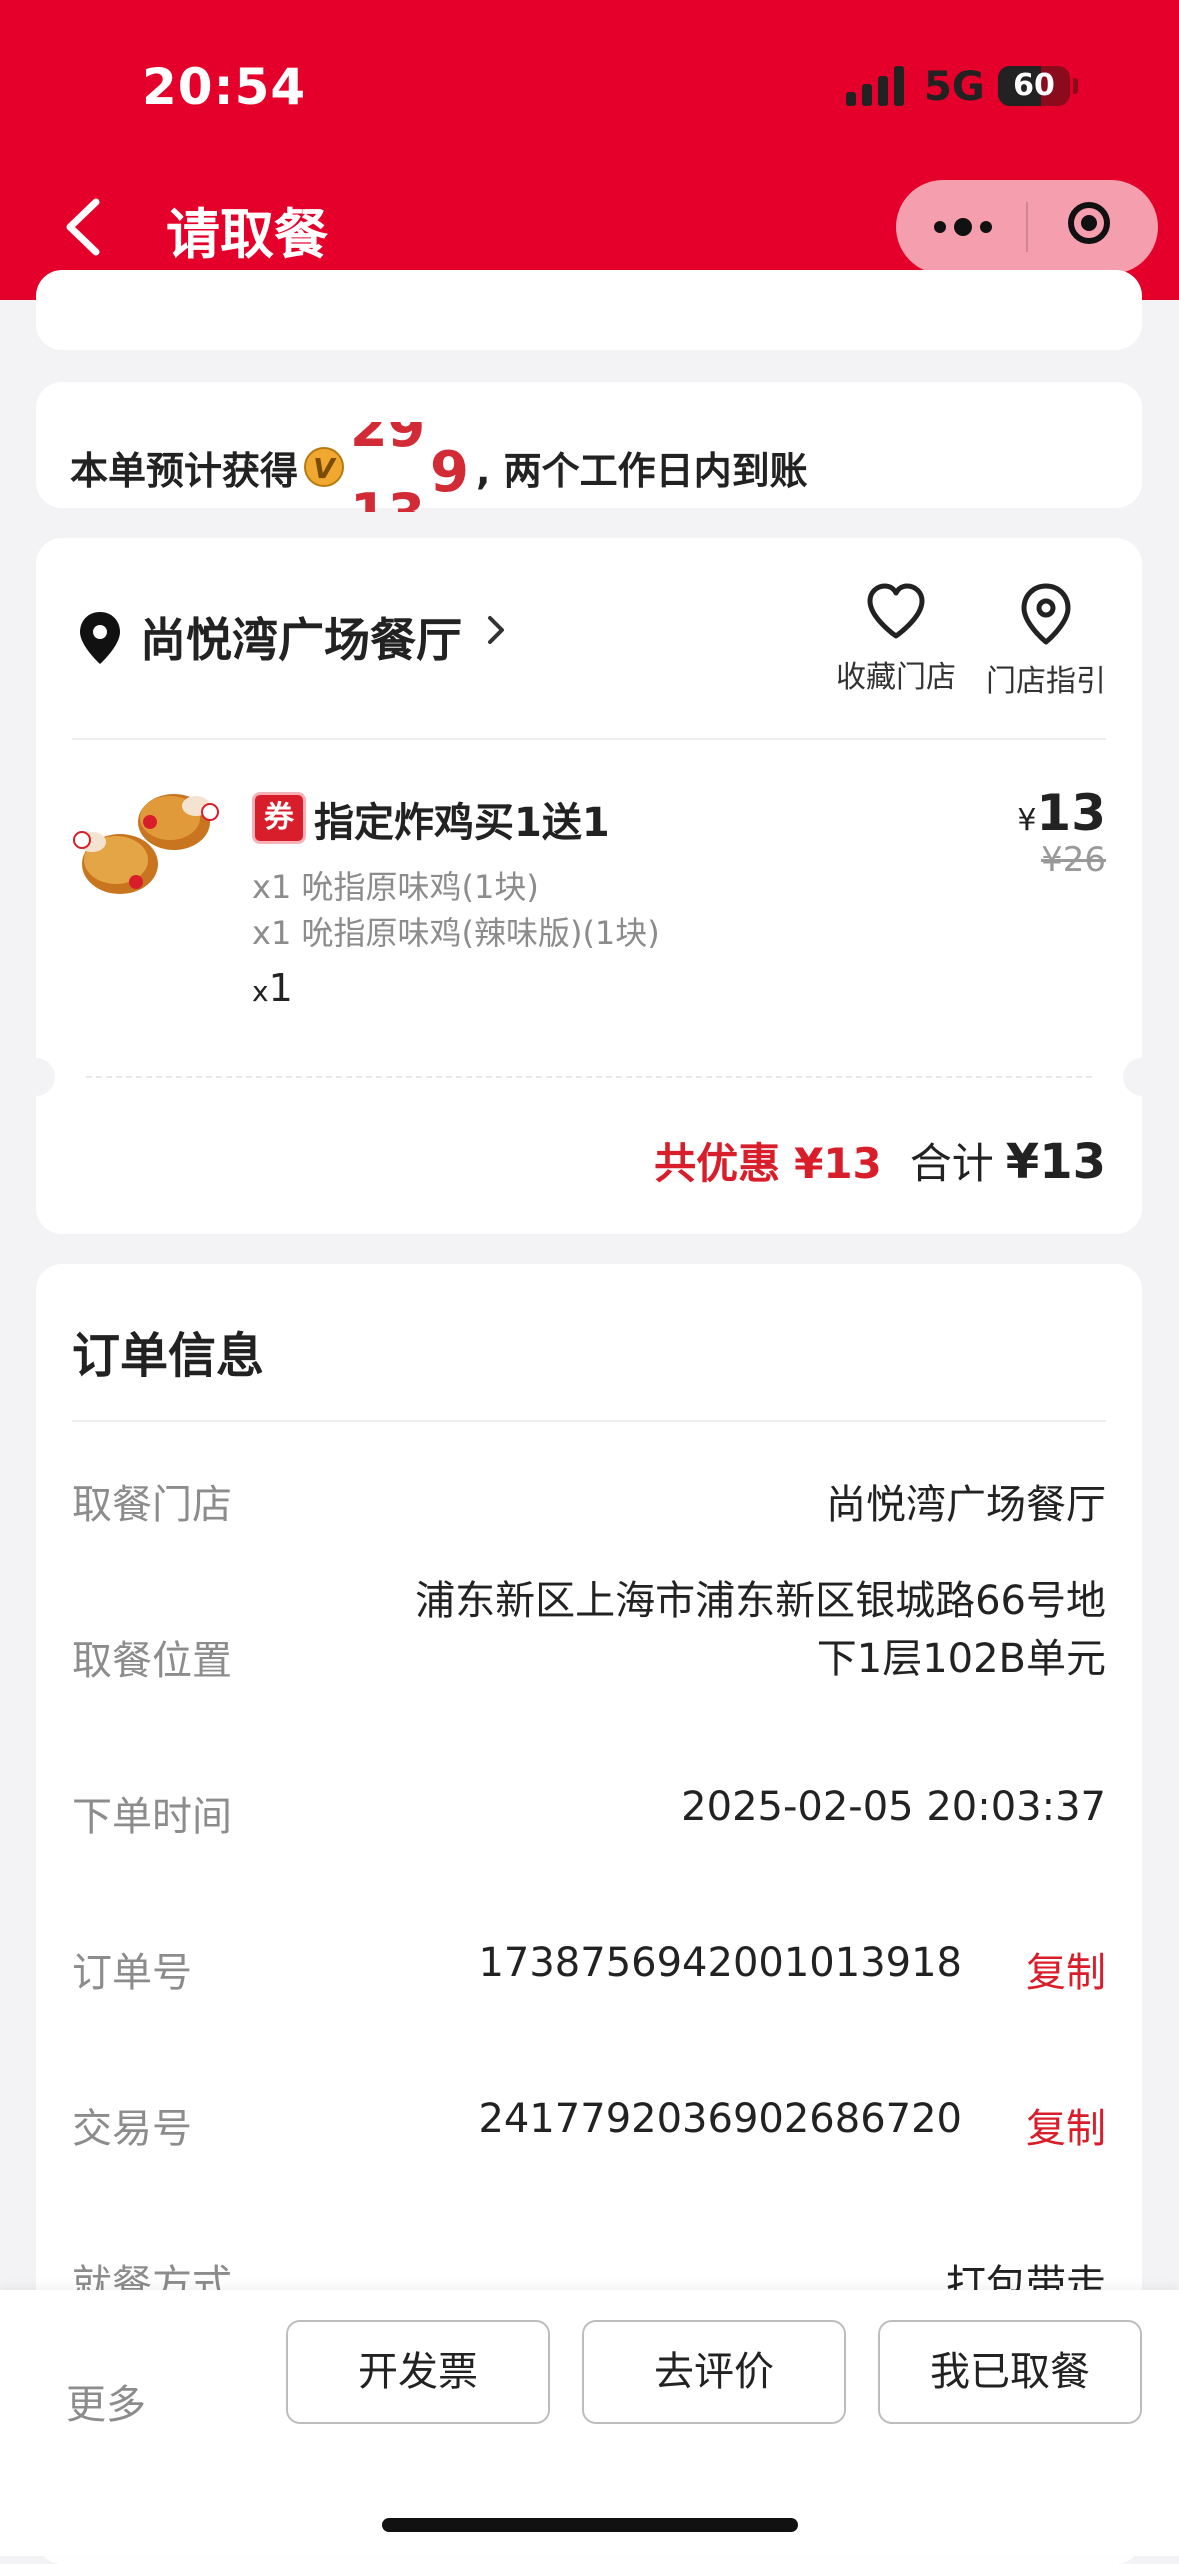 This screenshot has width=1179, height=2564. I want to click on row-value: 1738756942001013918, so click(720, 1963).